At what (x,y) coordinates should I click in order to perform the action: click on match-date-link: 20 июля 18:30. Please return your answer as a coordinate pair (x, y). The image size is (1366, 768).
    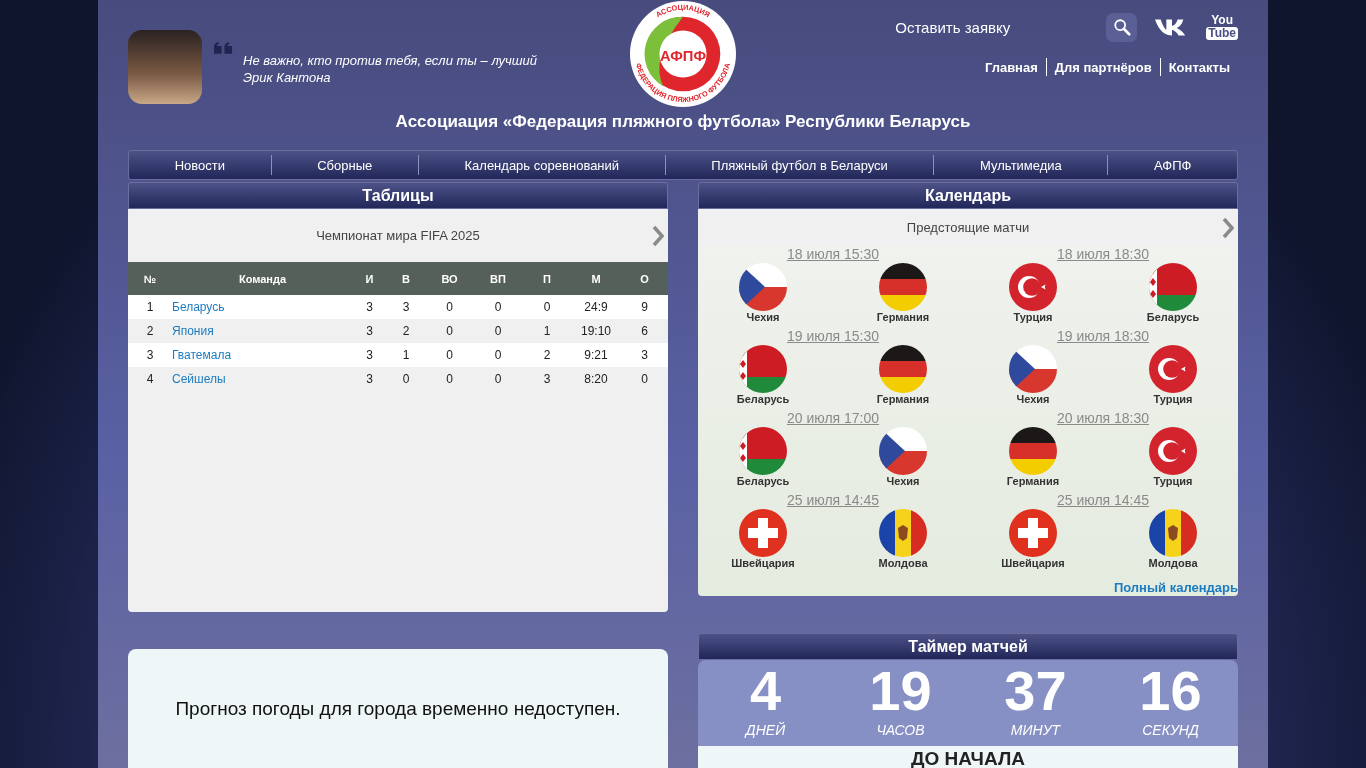
    Looking at the image, I should click on (1103, 418).